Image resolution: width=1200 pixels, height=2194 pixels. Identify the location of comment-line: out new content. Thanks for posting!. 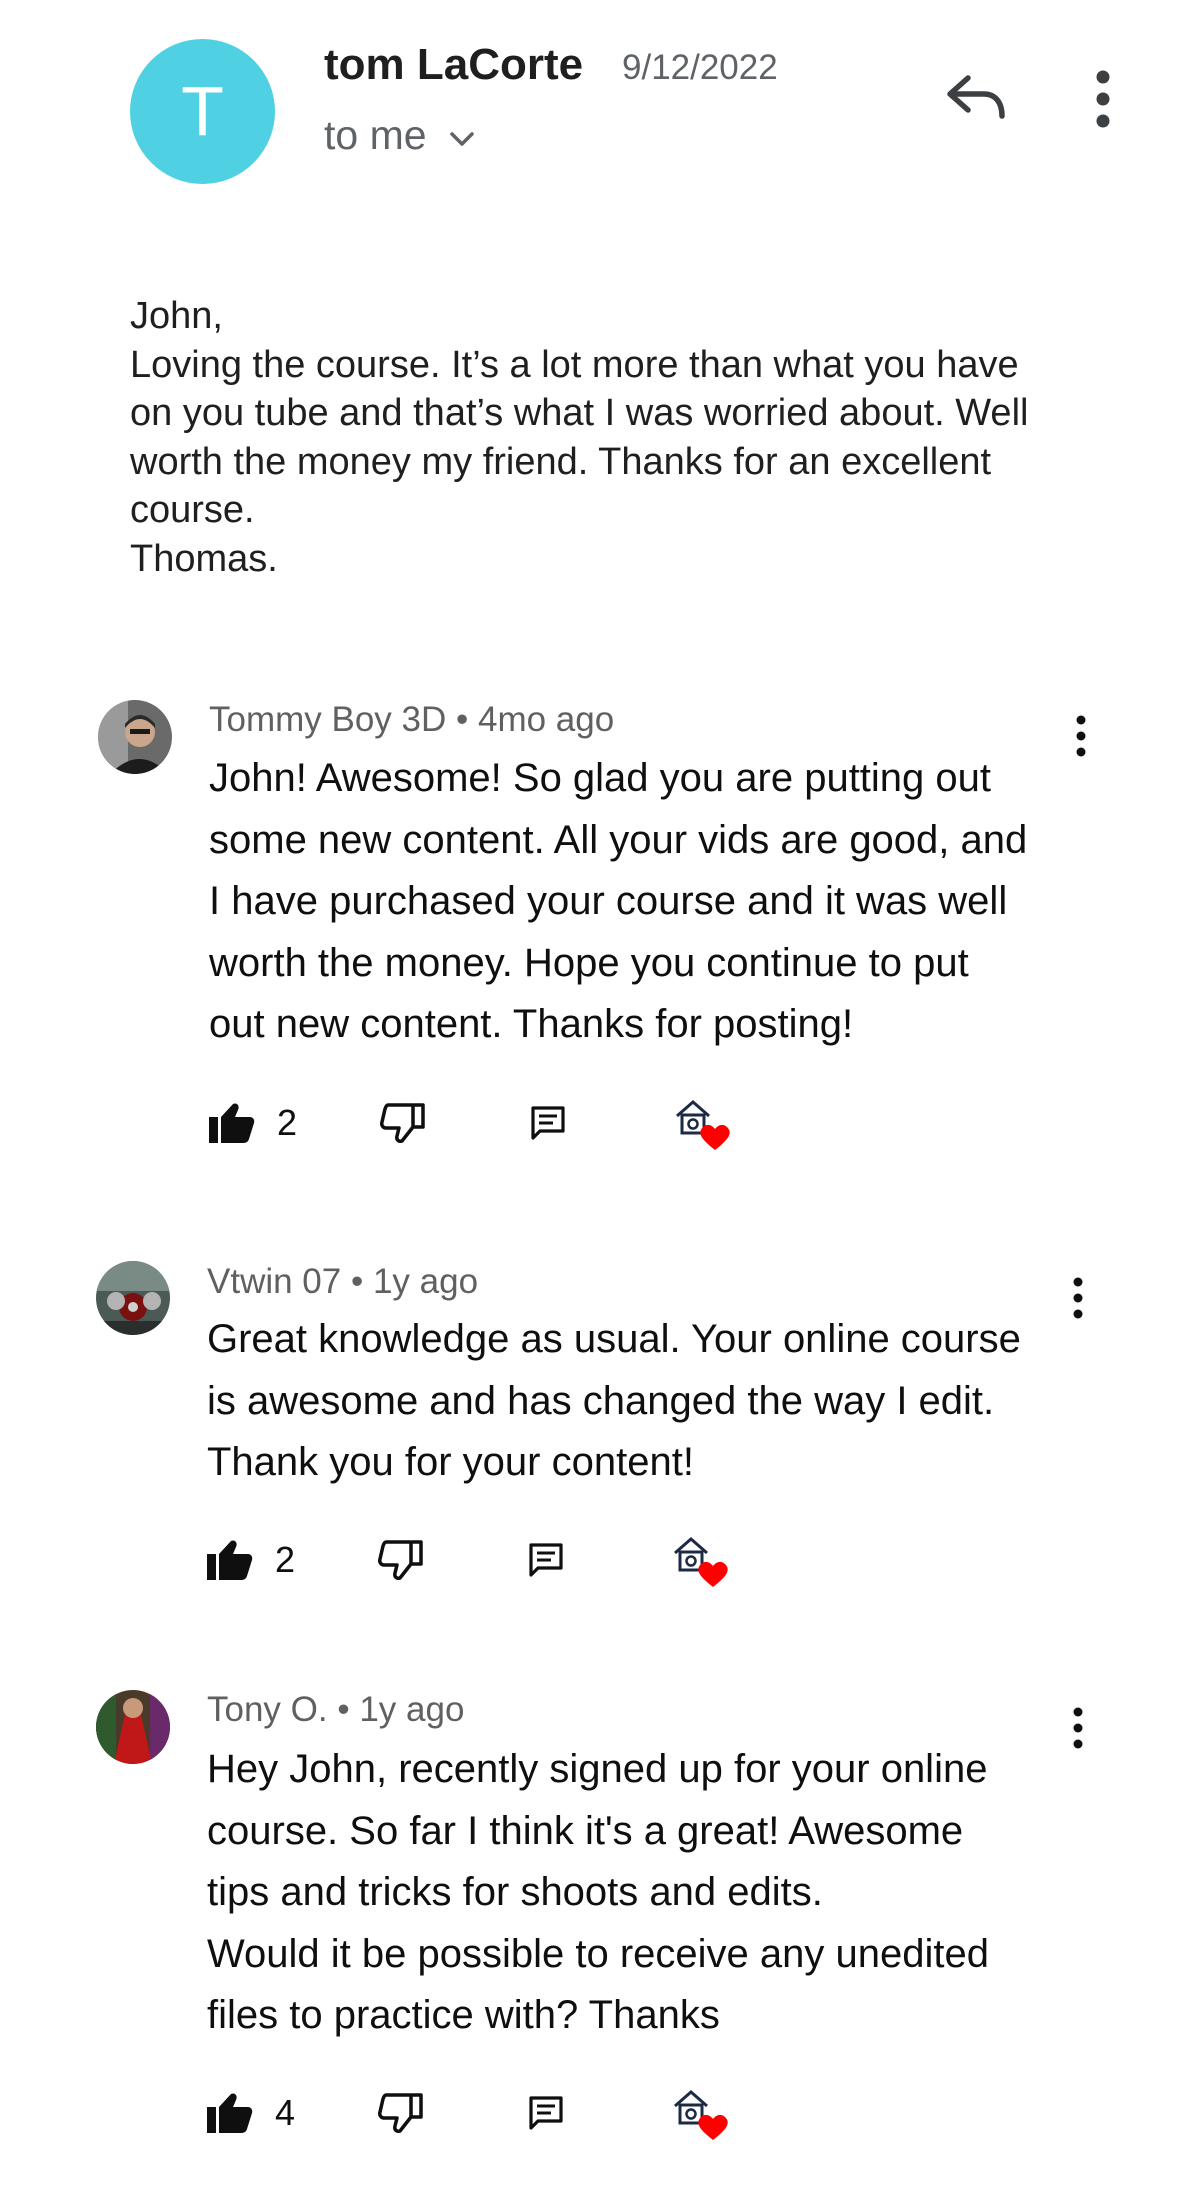
(531, 1024).